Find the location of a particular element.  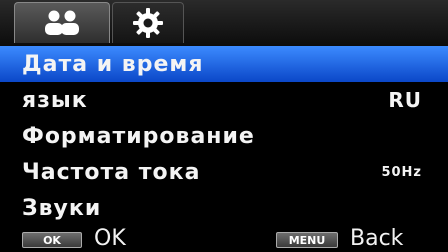

menu-item-value: RU is located at coordinates (405, 100).